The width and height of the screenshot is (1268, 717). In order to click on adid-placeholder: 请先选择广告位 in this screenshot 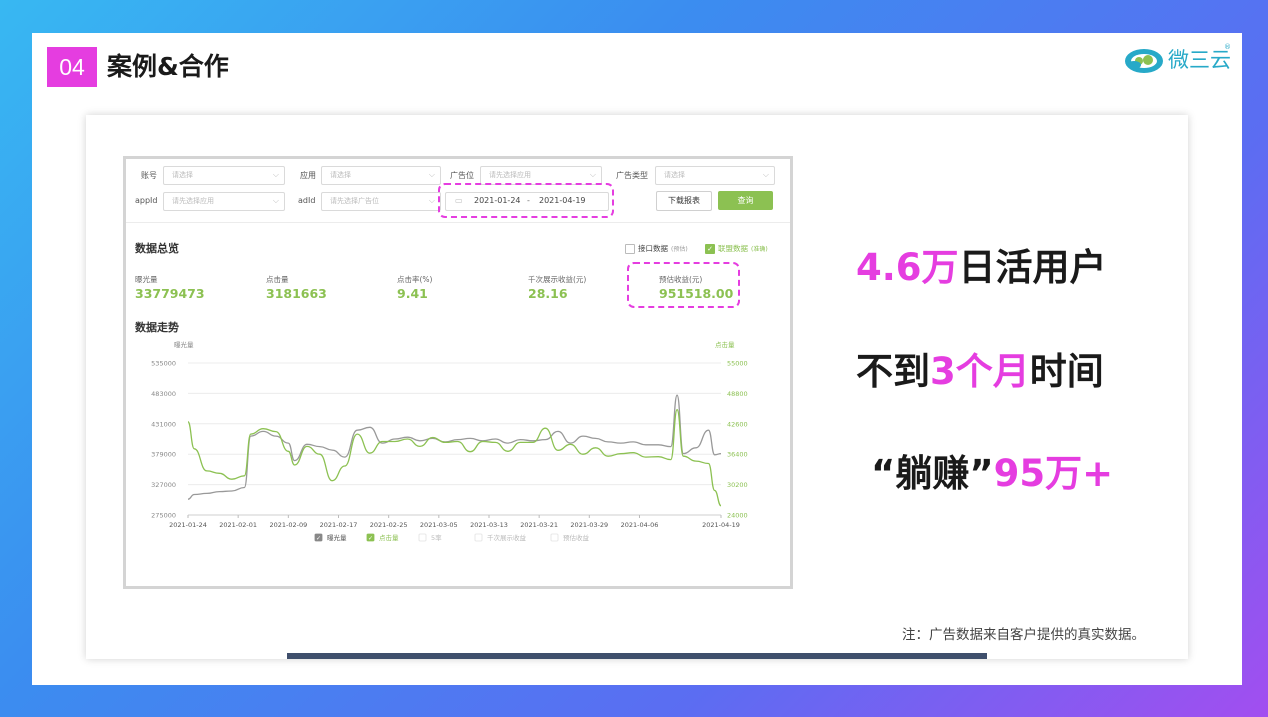, I will do `click(354, 201)`.